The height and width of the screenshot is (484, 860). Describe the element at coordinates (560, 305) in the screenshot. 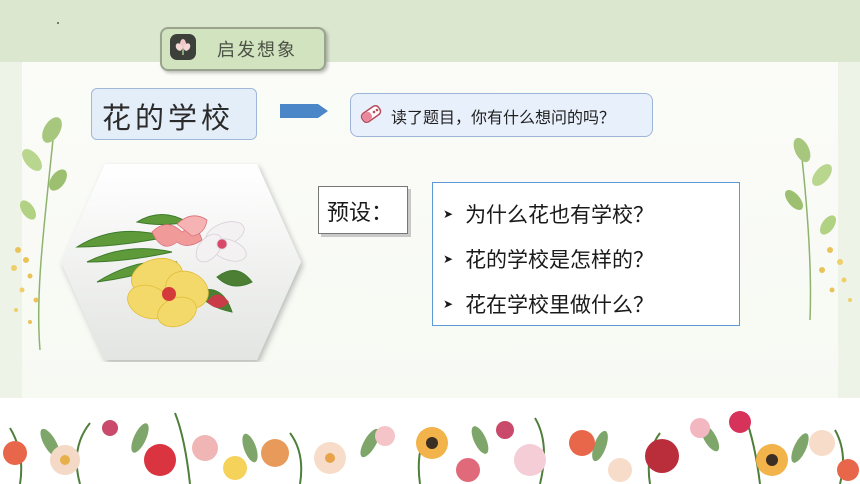

I see `list-item-text: 花在学校里做什么？` at that location.